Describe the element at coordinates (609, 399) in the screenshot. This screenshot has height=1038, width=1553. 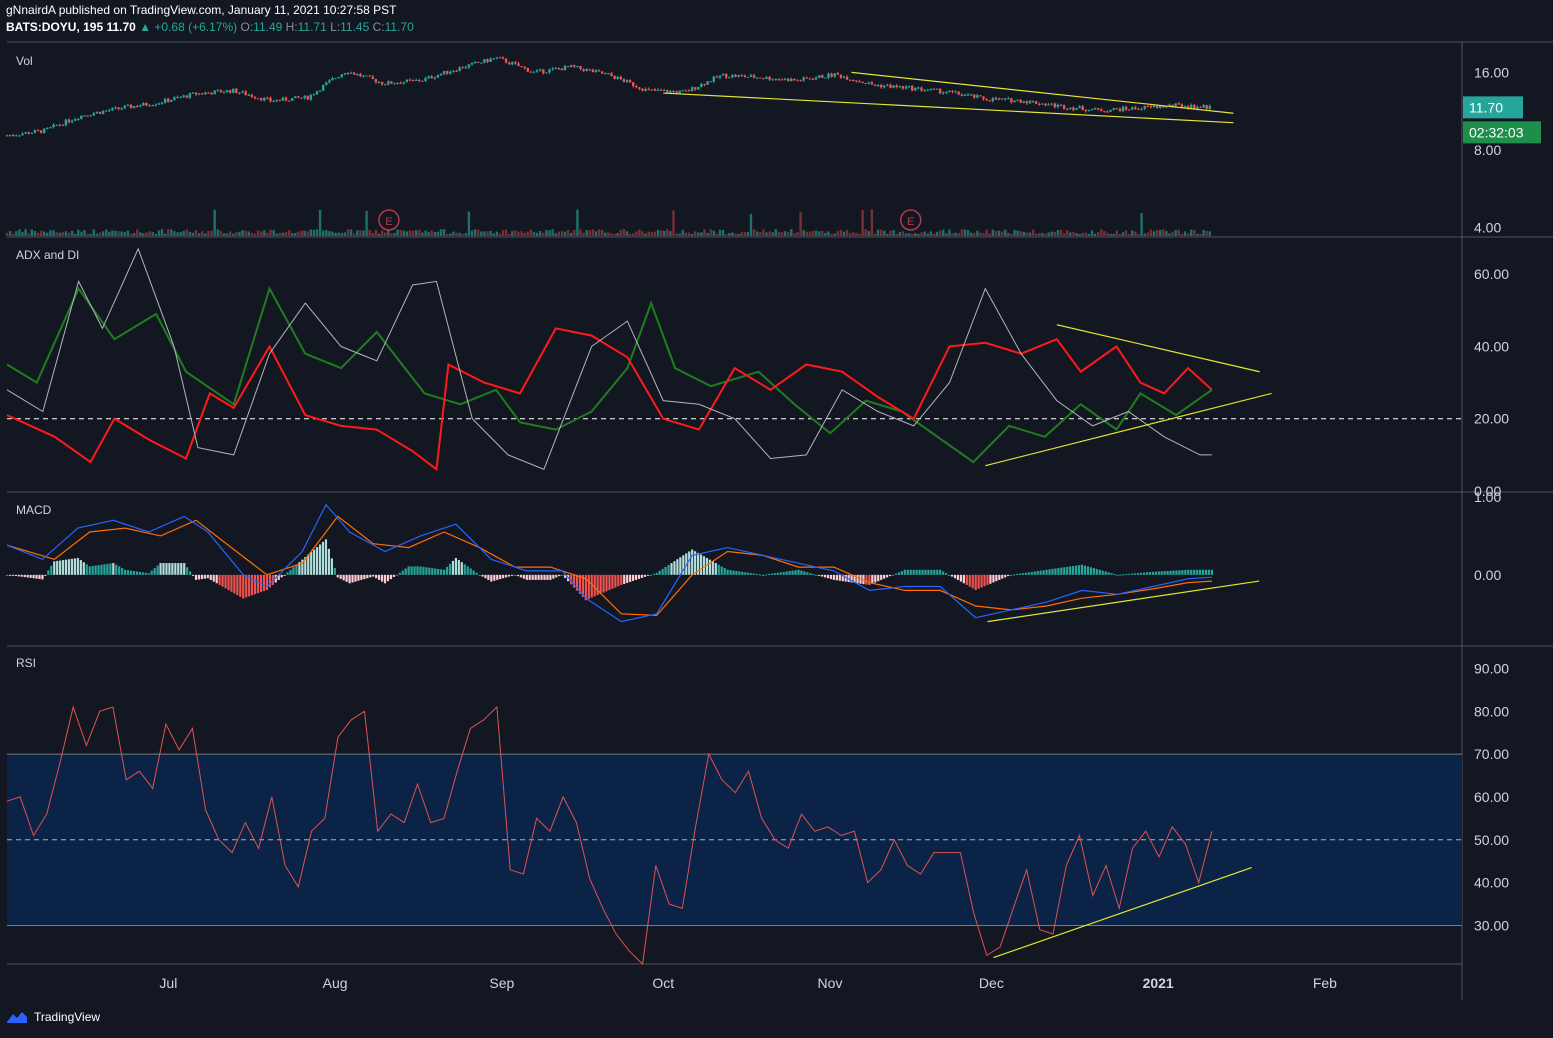
I see `adx-series-minus_di` at that location.